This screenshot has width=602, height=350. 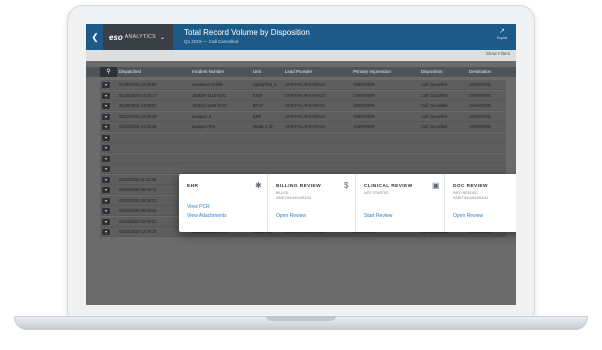 I want to click on view-attachments-link: View Attachments, so click(x=207, y=216).